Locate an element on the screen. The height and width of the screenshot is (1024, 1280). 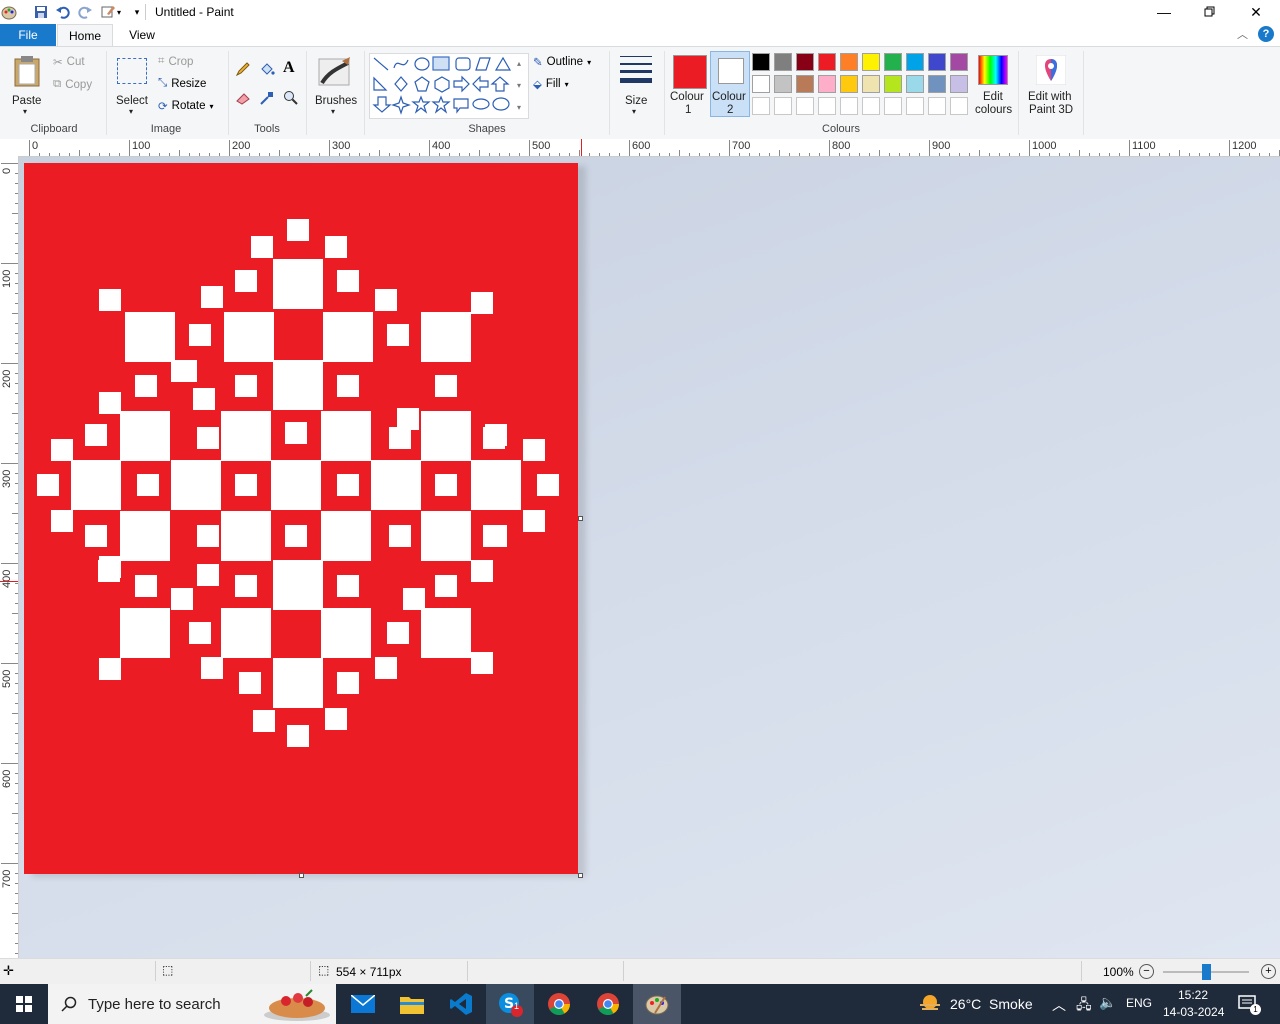
taskbar-file-explorer is located at coordinates (412, 1004).